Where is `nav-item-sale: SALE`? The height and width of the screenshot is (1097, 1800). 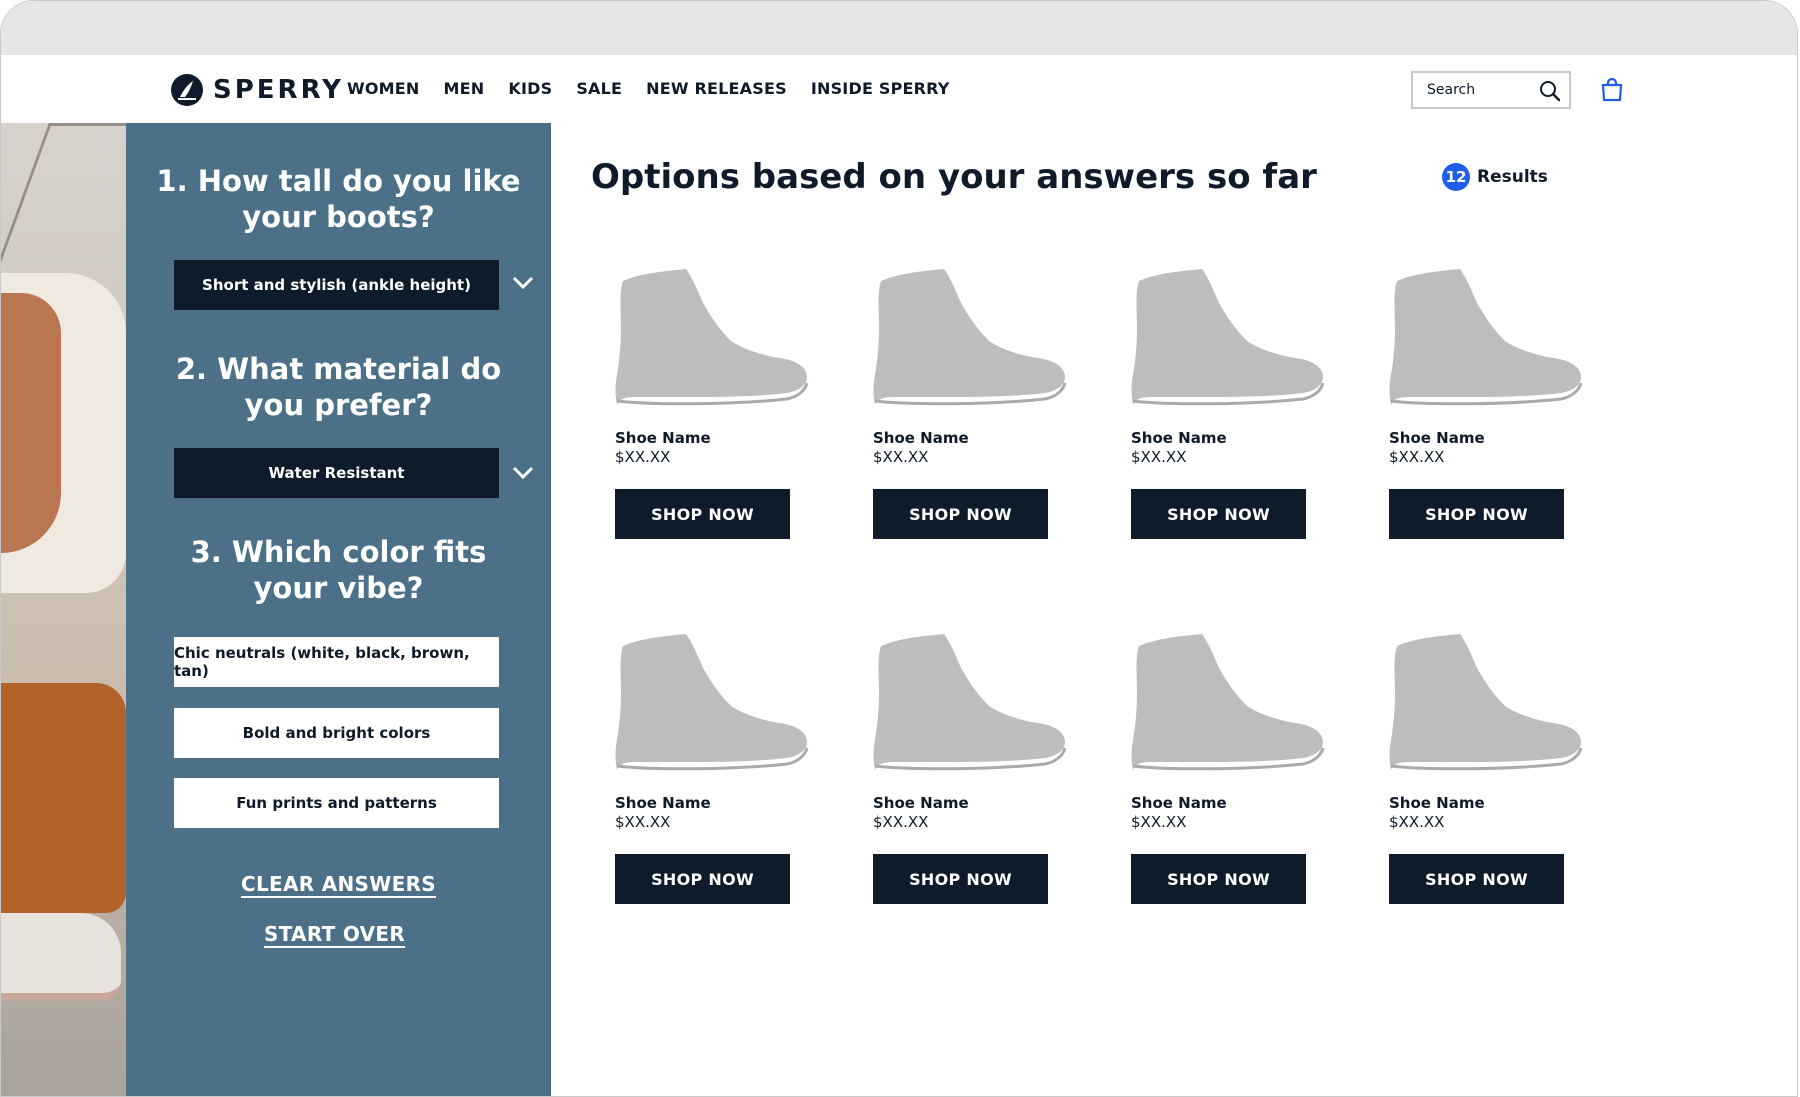 nav-item-sale: SALE is located at coordinates (599, 88).